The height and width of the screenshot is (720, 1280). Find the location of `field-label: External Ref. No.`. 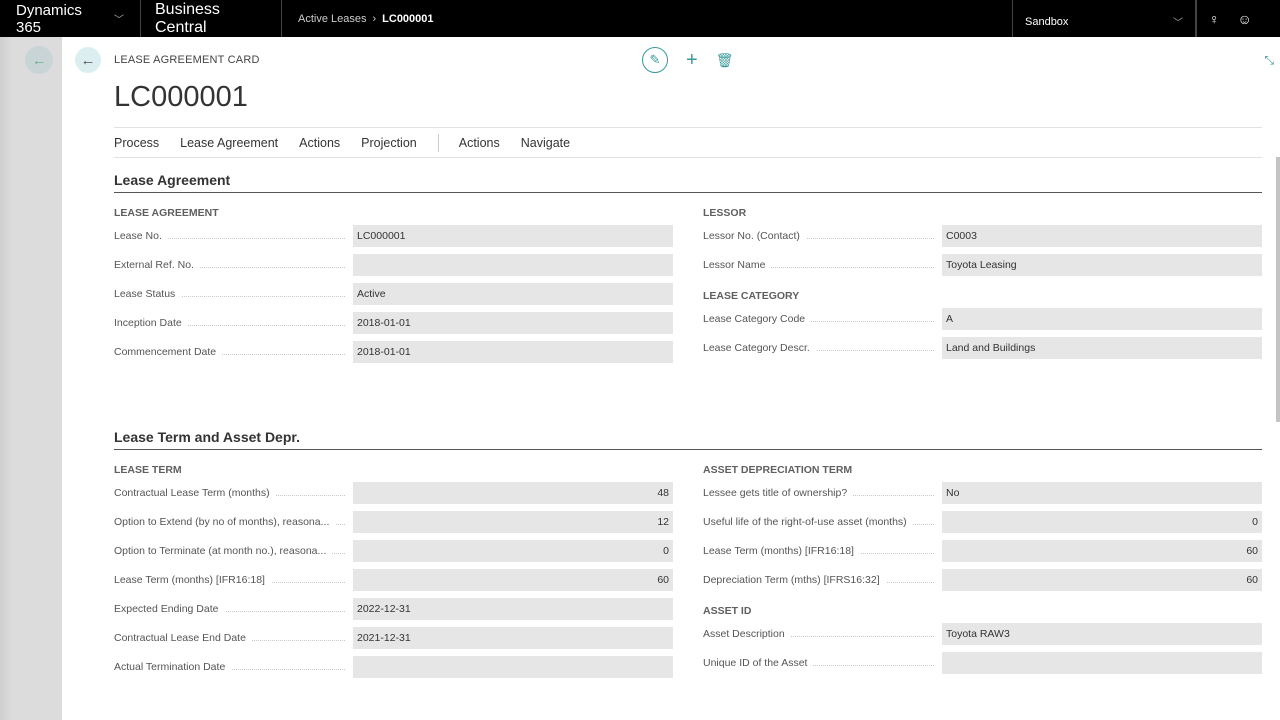

field-label: External Ref. No. is located at coordinates (233, 265).